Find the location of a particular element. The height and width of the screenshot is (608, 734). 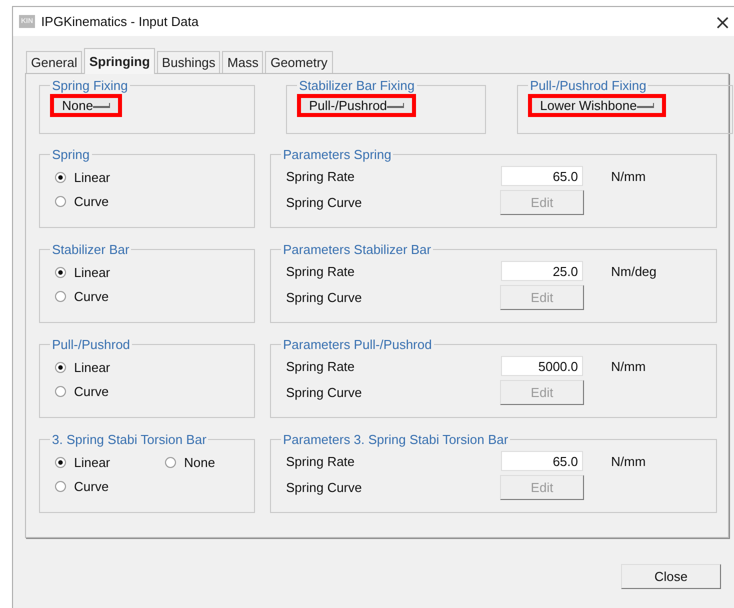

group-title: Parameters Spring is located at coordinates (337, 154).